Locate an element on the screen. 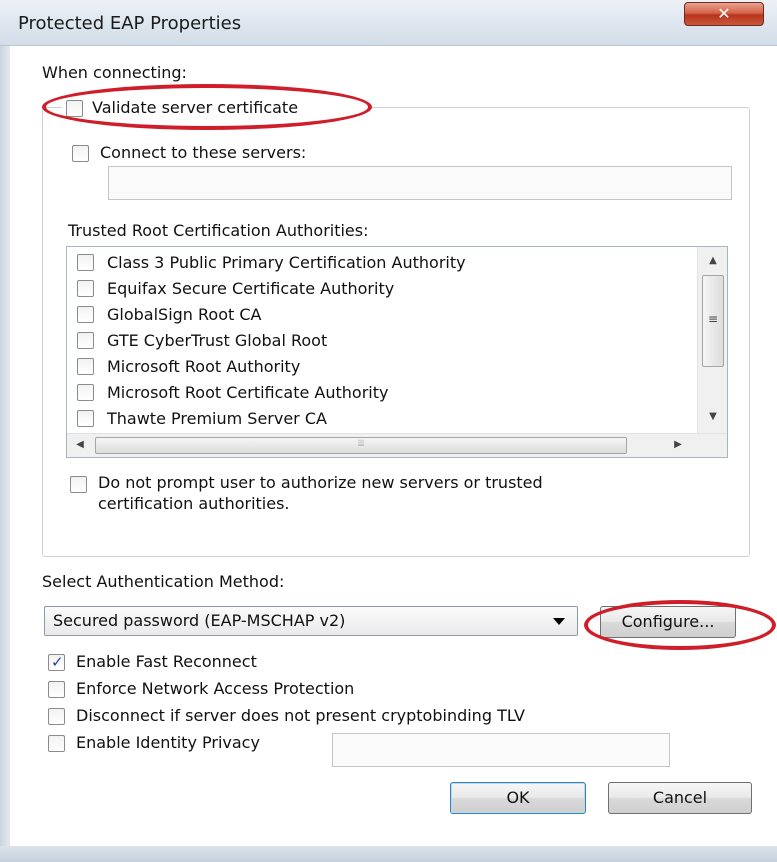 Image resolution: width=777 pixels, height=862 pixels. trusted-roots-heading: Trusted Root Certification Authorities: is located at coordinates (218, 230).